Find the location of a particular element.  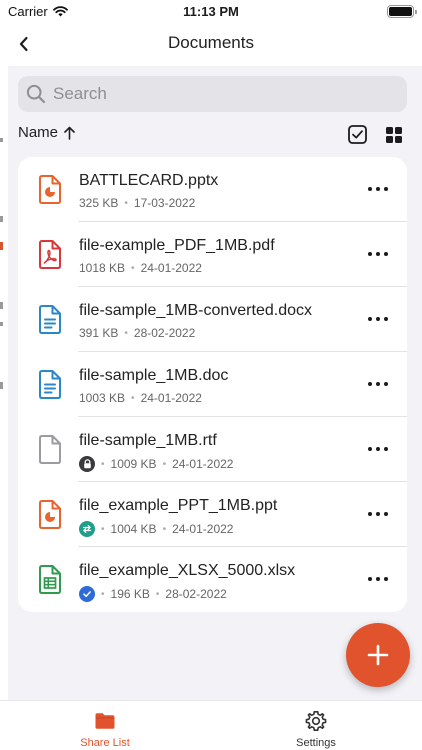

plus-icon is located at coordinates (378, 655).